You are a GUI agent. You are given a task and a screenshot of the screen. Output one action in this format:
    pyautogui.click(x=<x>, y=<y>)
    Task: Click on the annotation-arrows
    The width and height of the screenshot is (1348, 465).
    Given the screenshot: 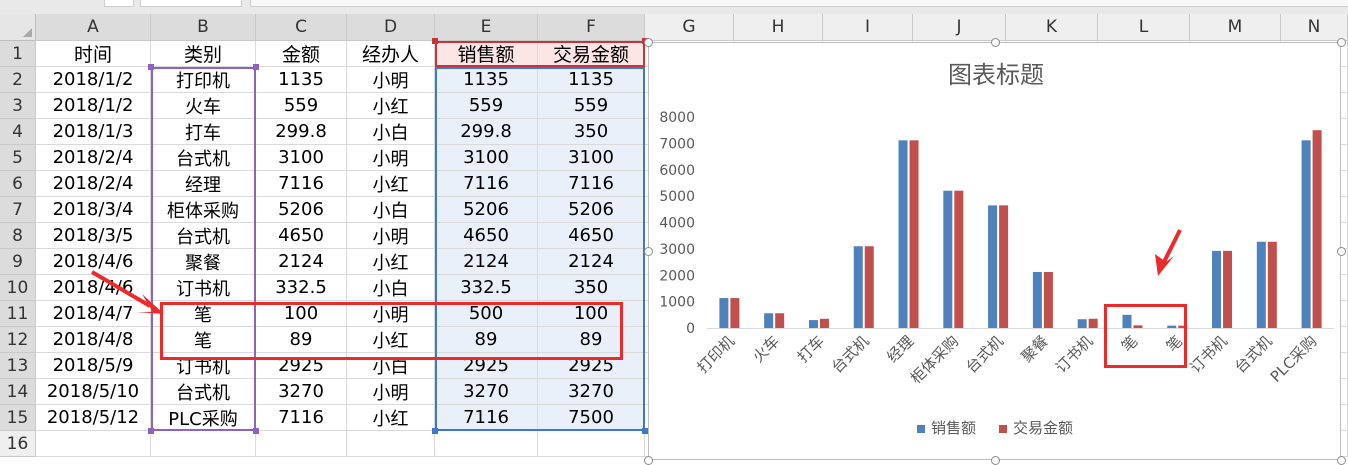 What is the action you would take?
    pyautogui.click(x=636, y=271)
    